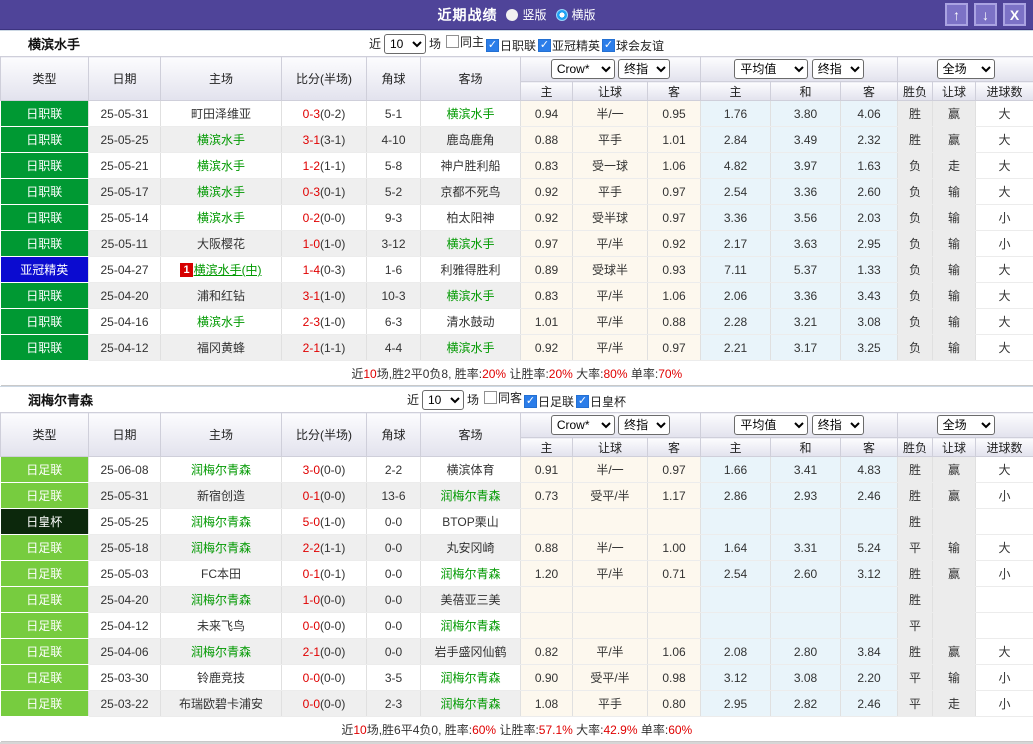 Image resolution: width=1033 pixels, height=744 pixels. Describe the element at coordinates (869, 348) in the screenshot. I see `euro-away-odds-cell: 3.25` at that location.